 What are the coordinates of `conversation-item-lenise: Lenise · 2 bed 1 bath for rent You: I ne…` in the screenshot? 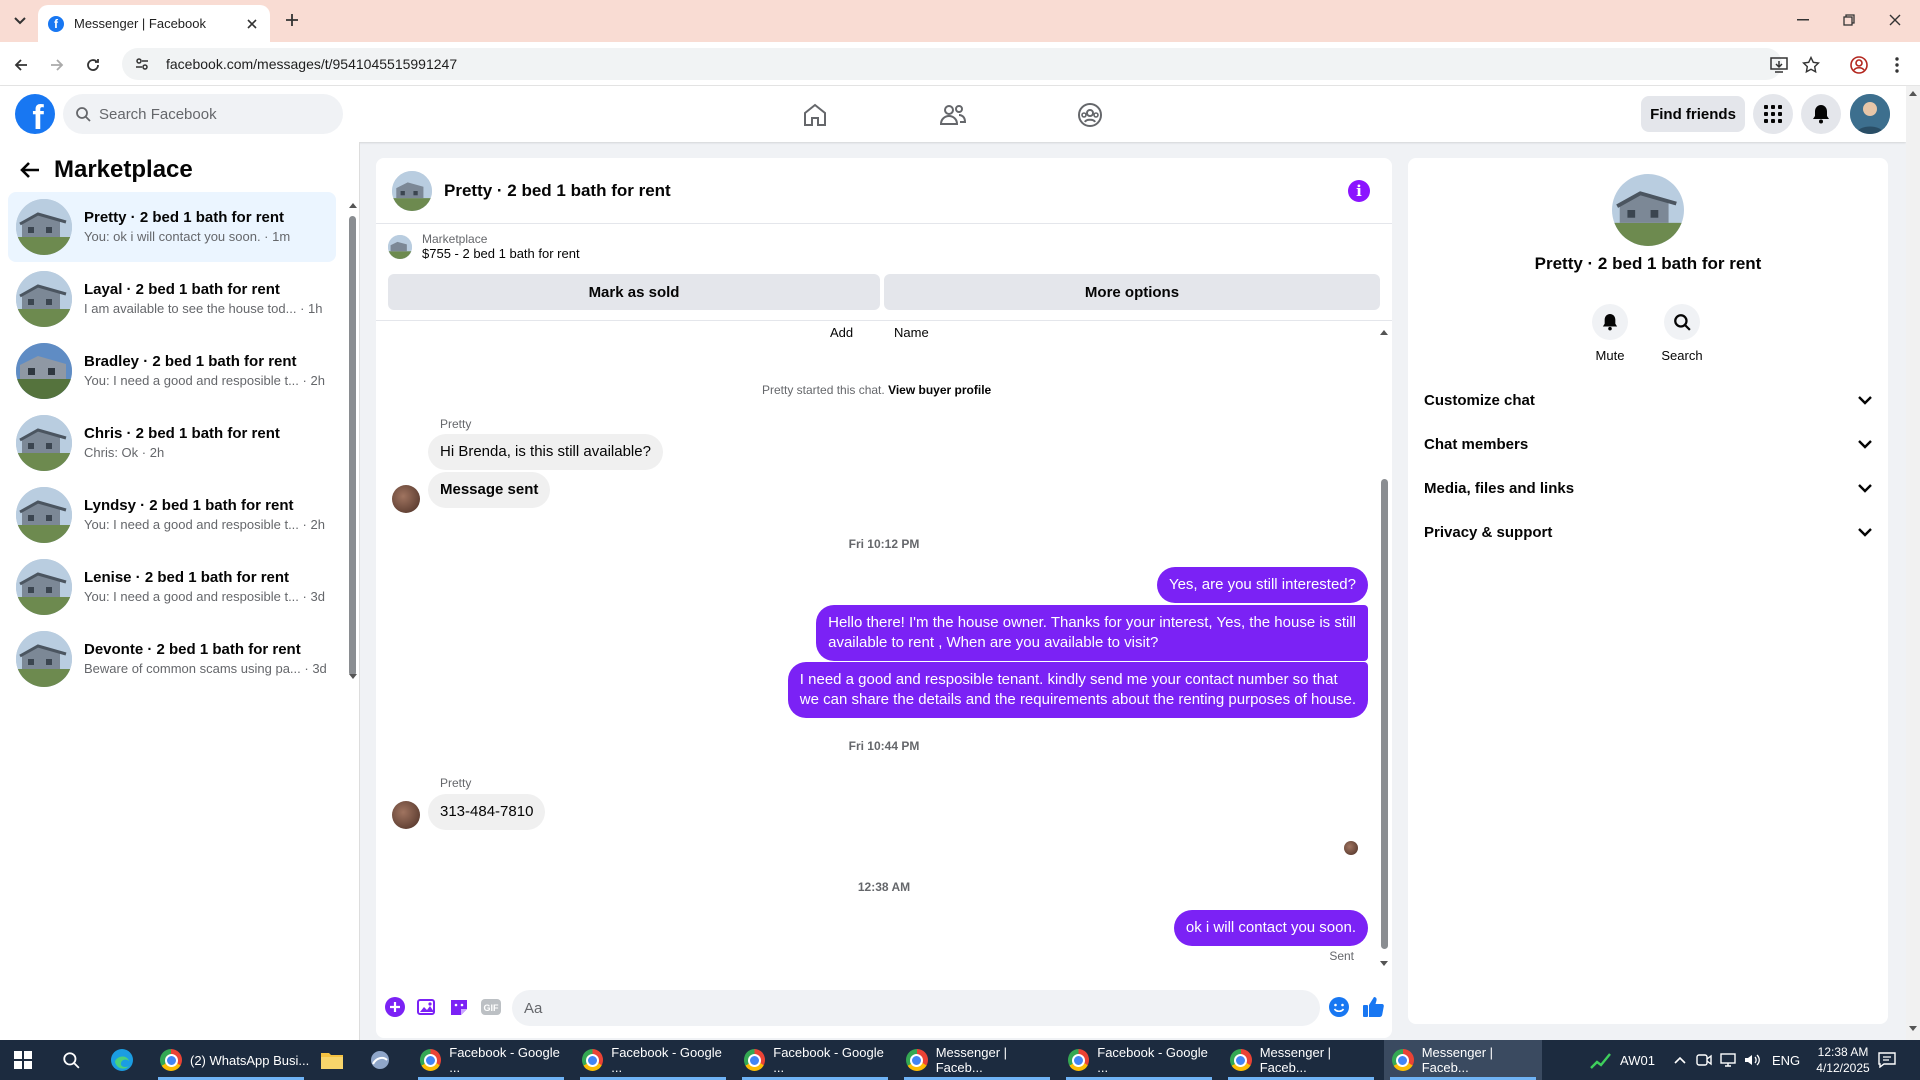 It's located at (172, 587).